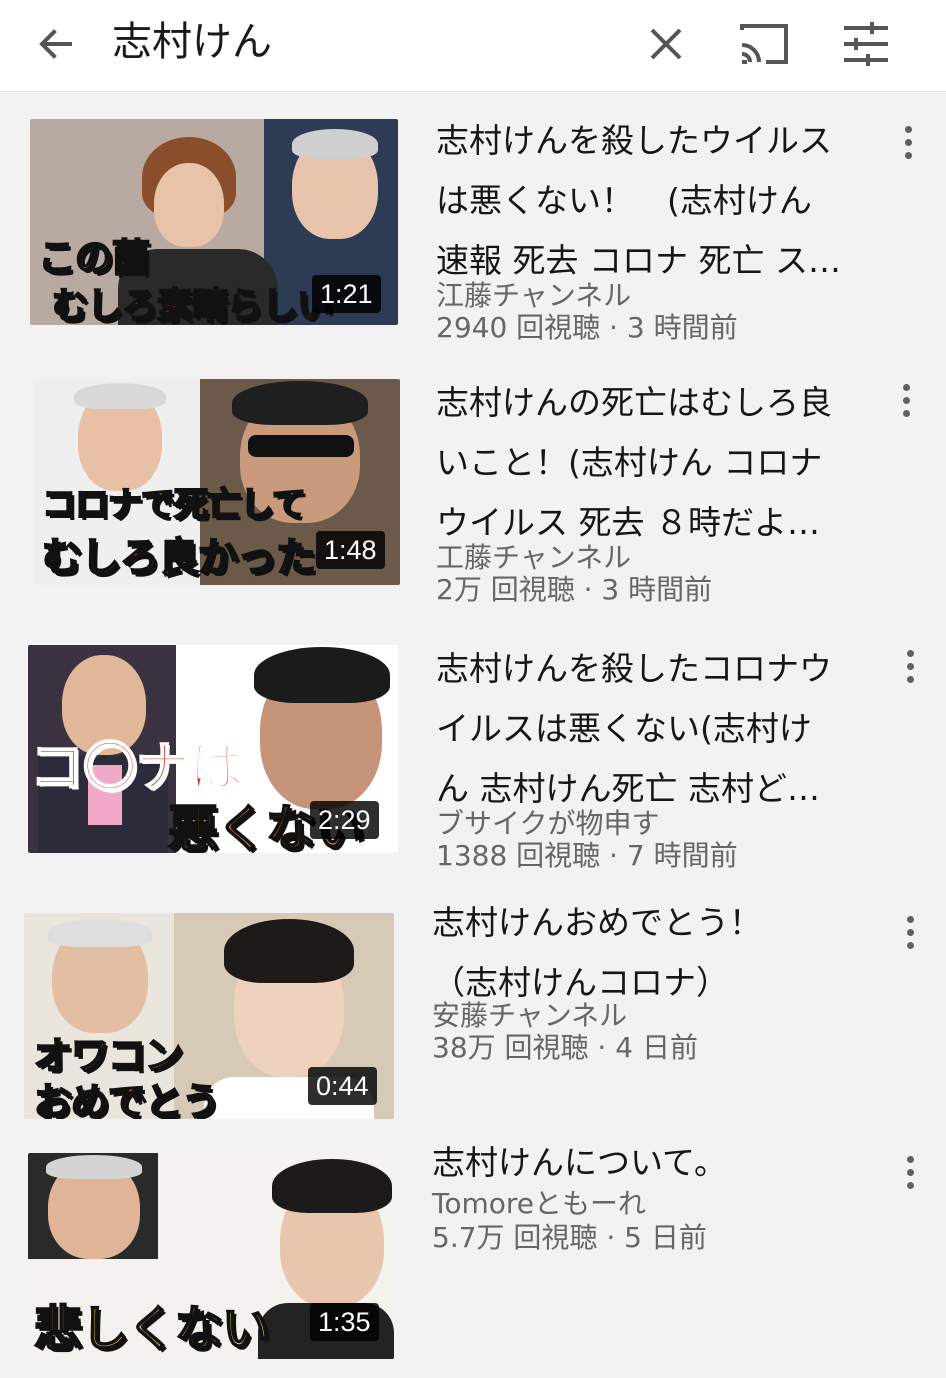 The image size is (946, 1378). Describe the element at coordinates (539, 1204) in the screenshot. I see `channel-name: Tomoreともーれ` at that location.